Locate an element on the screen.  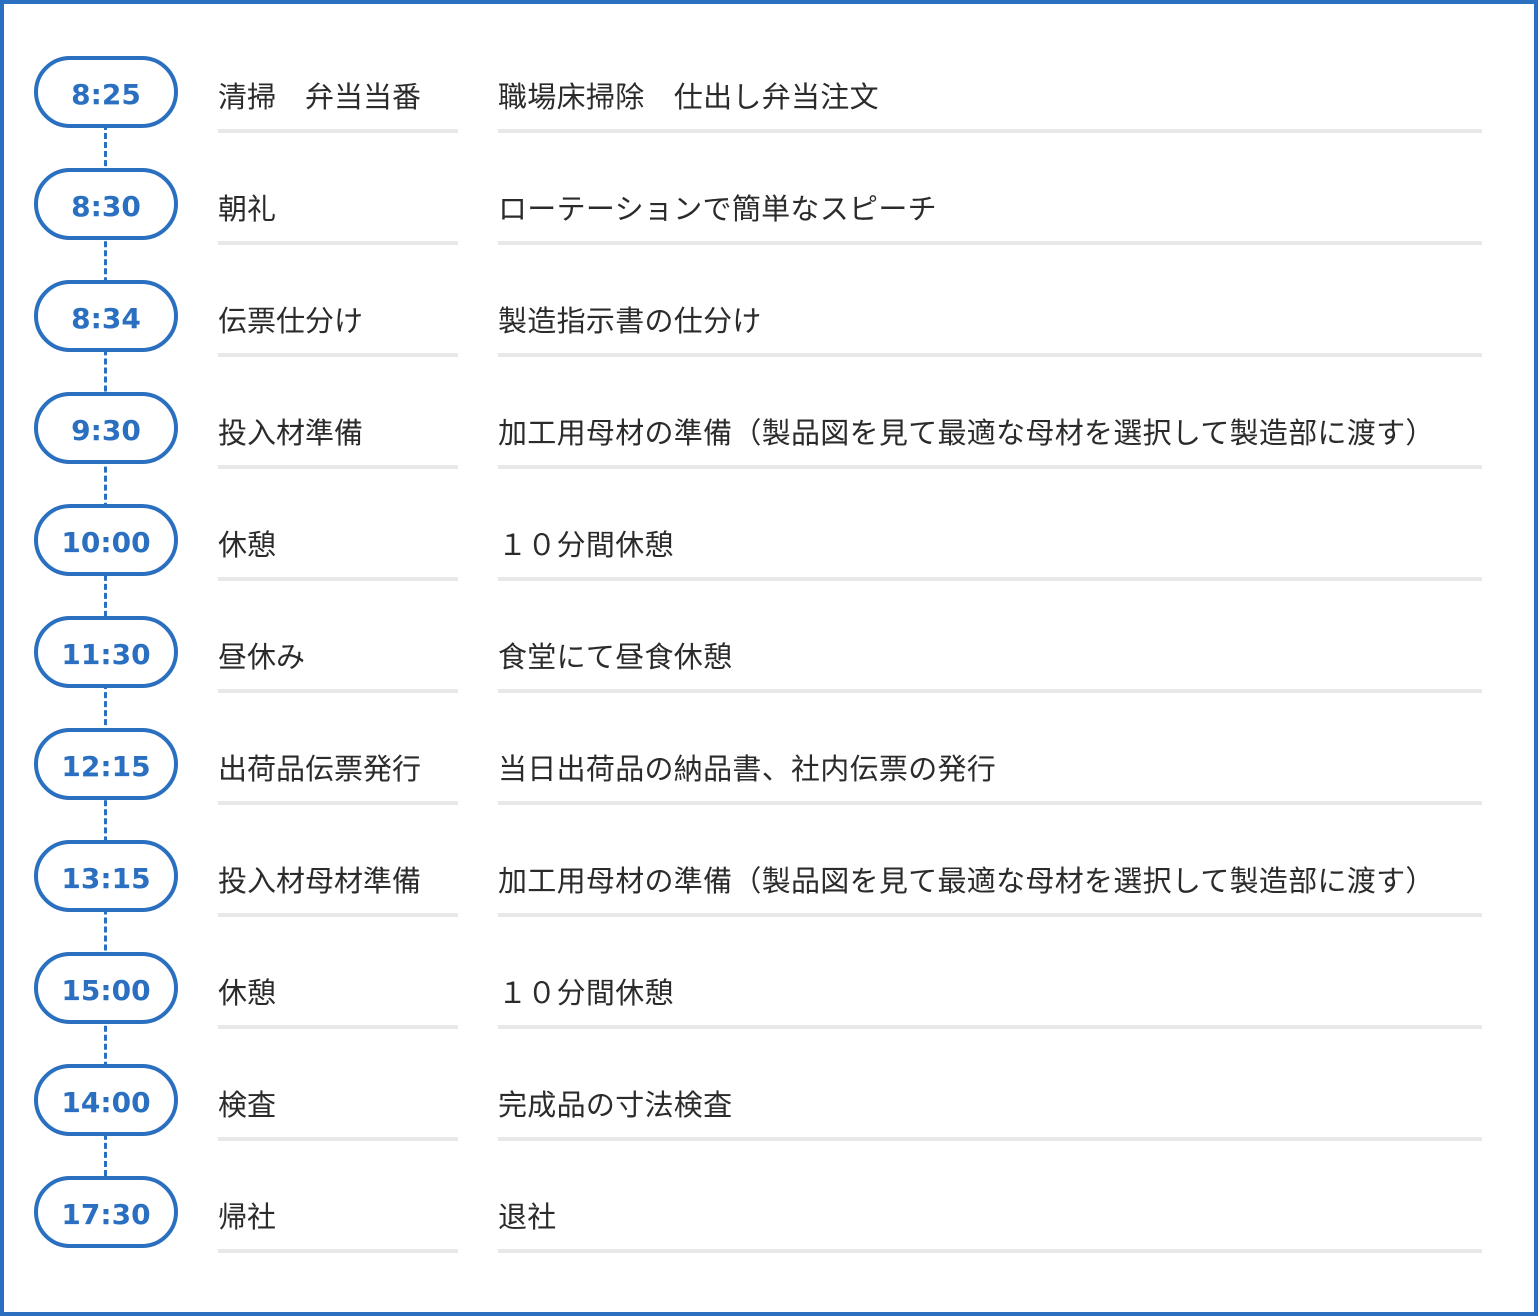
time-badge: 9:30 is located at coordinates (106, 428).